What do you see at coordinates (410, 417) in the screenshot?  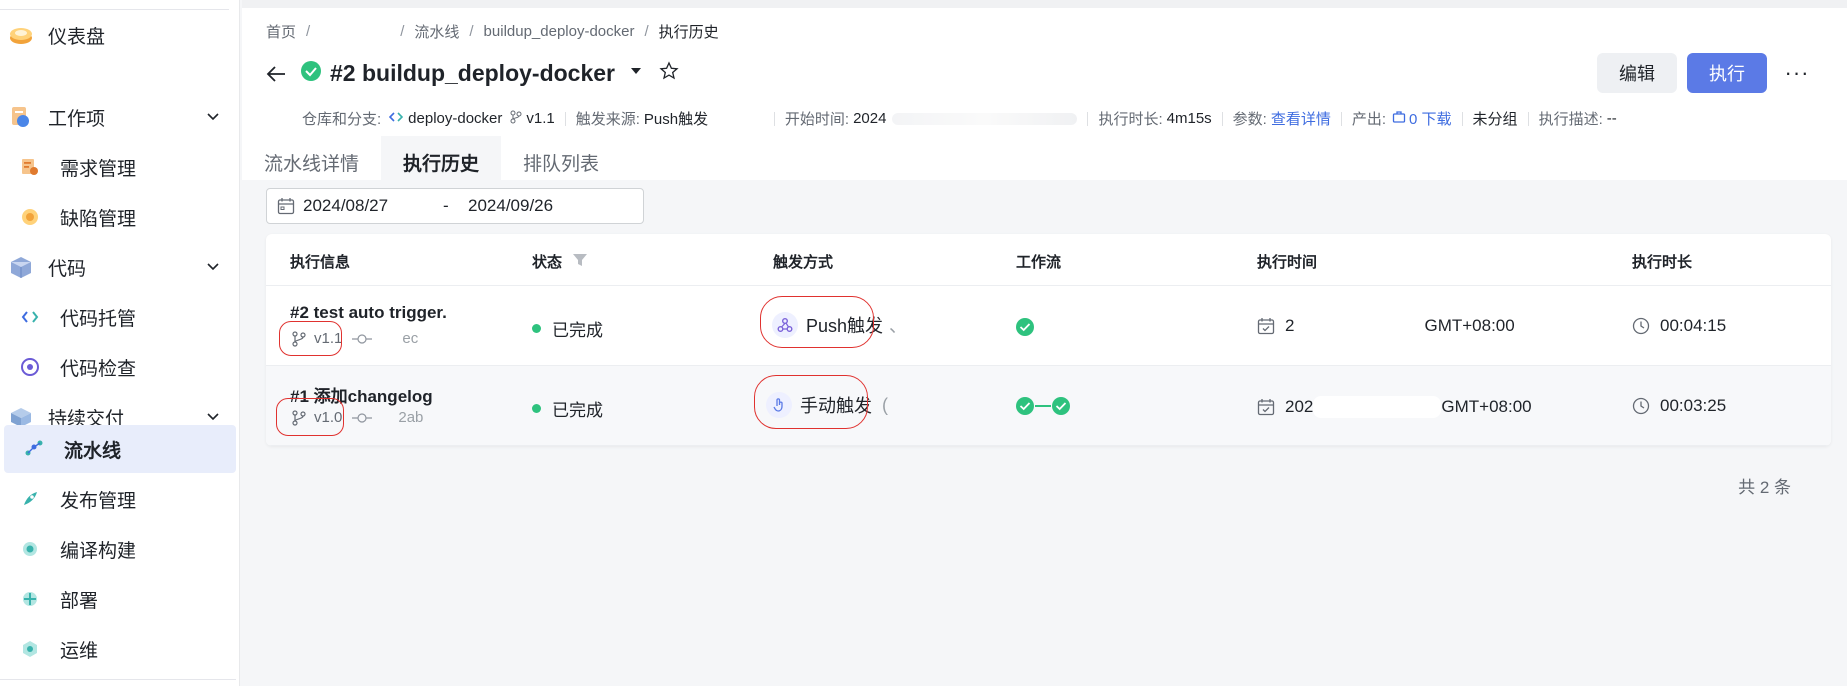 I see `commit-id: 2ab` at bounding box center [410, 417].